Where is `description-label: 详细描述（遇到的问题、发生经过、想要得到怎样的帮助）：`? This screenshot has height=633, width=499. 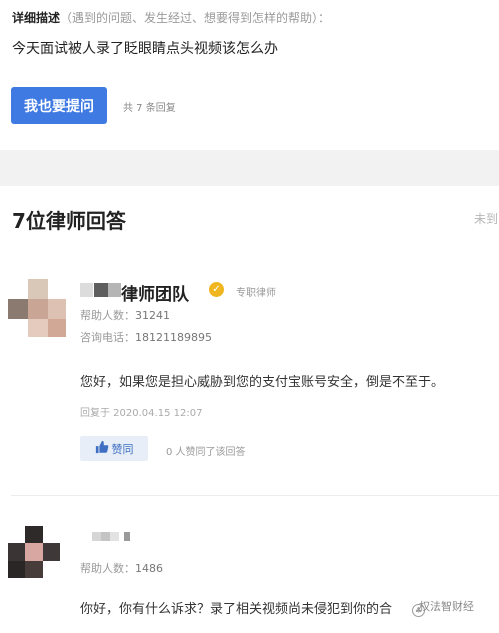
description-label: 详细描述（遇到的问题、发生经过、想要得到怎样的帮助）： is located at coordinates (171, 17).